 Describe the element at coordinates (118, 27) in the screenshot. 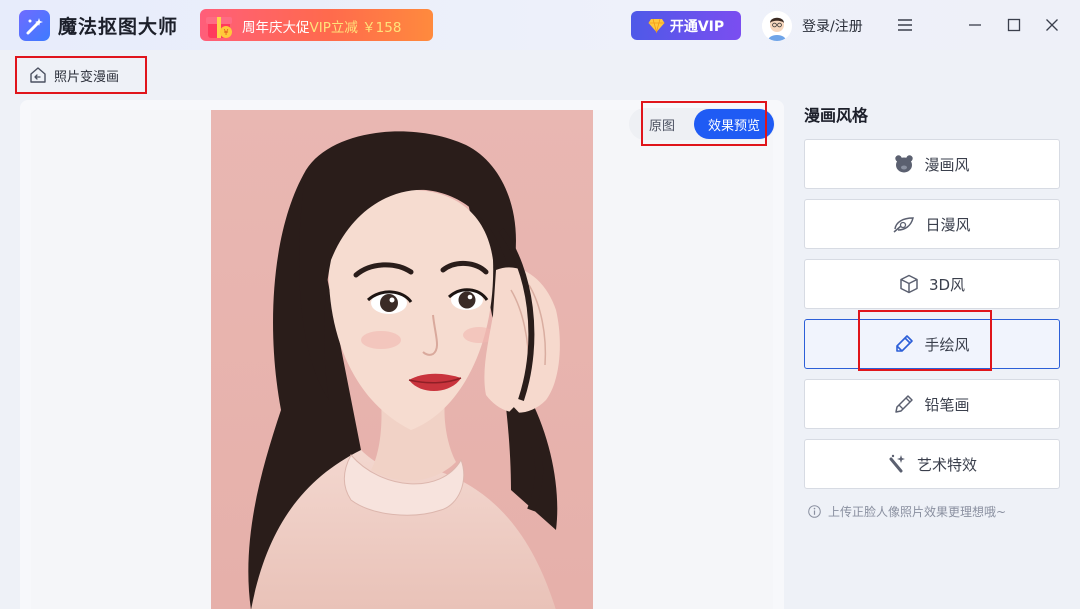

I see `app-name: 魔法抠图大师` at that location.